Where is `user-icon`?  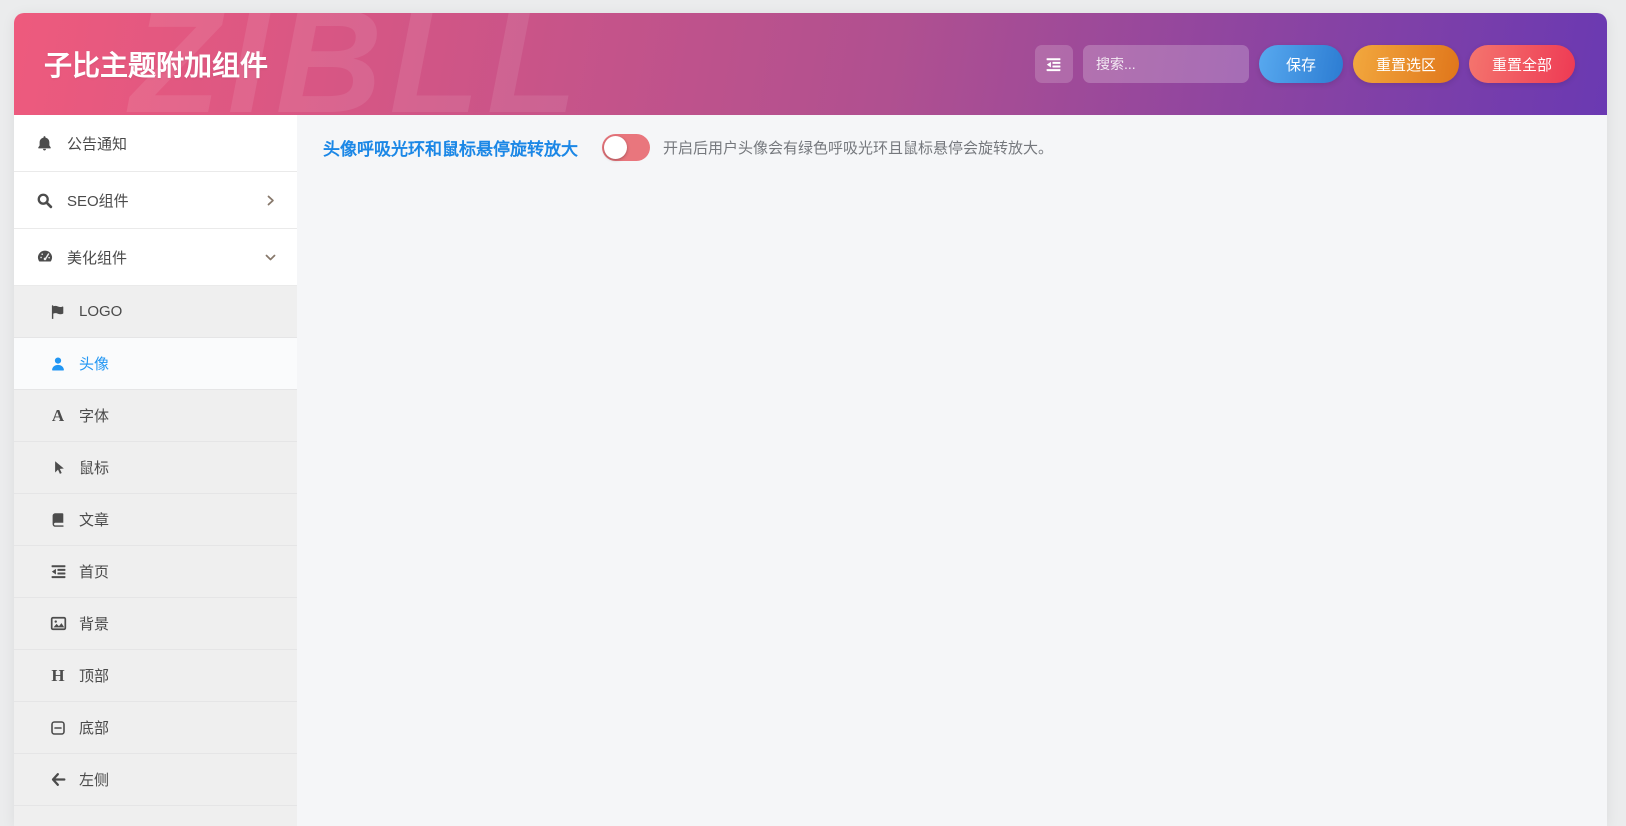 user-icon is located at coordinates (58, 364).